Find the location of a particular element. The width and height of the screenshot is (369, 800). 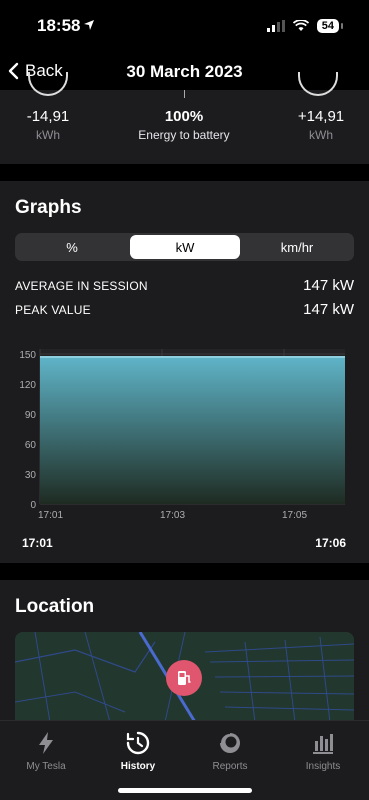

y-tick-label: 90 is located at coordinates (31, 415).